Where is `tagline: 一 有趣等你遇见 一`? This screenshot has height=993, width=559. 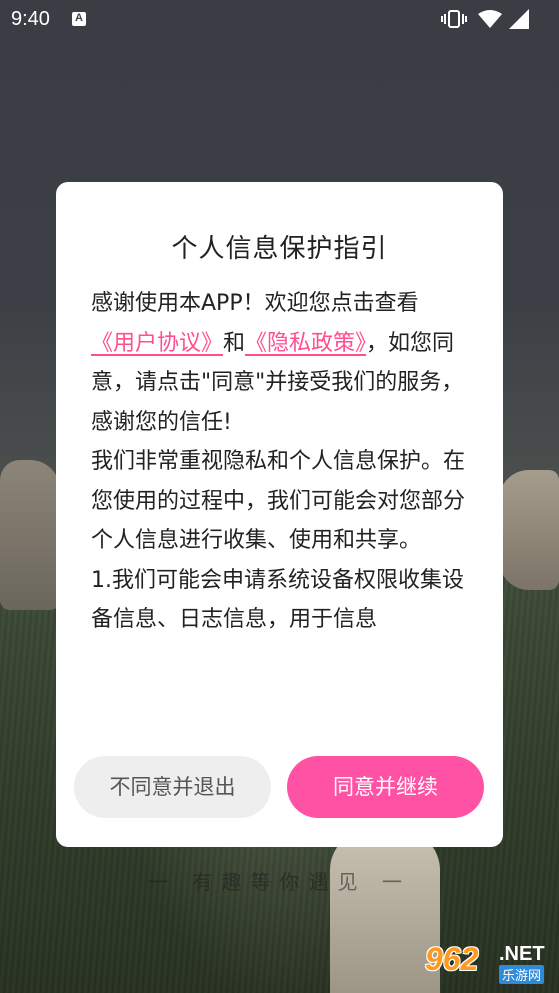
tagline: 一 有趣等你遇见 一 is located at coordinates (279, 882).